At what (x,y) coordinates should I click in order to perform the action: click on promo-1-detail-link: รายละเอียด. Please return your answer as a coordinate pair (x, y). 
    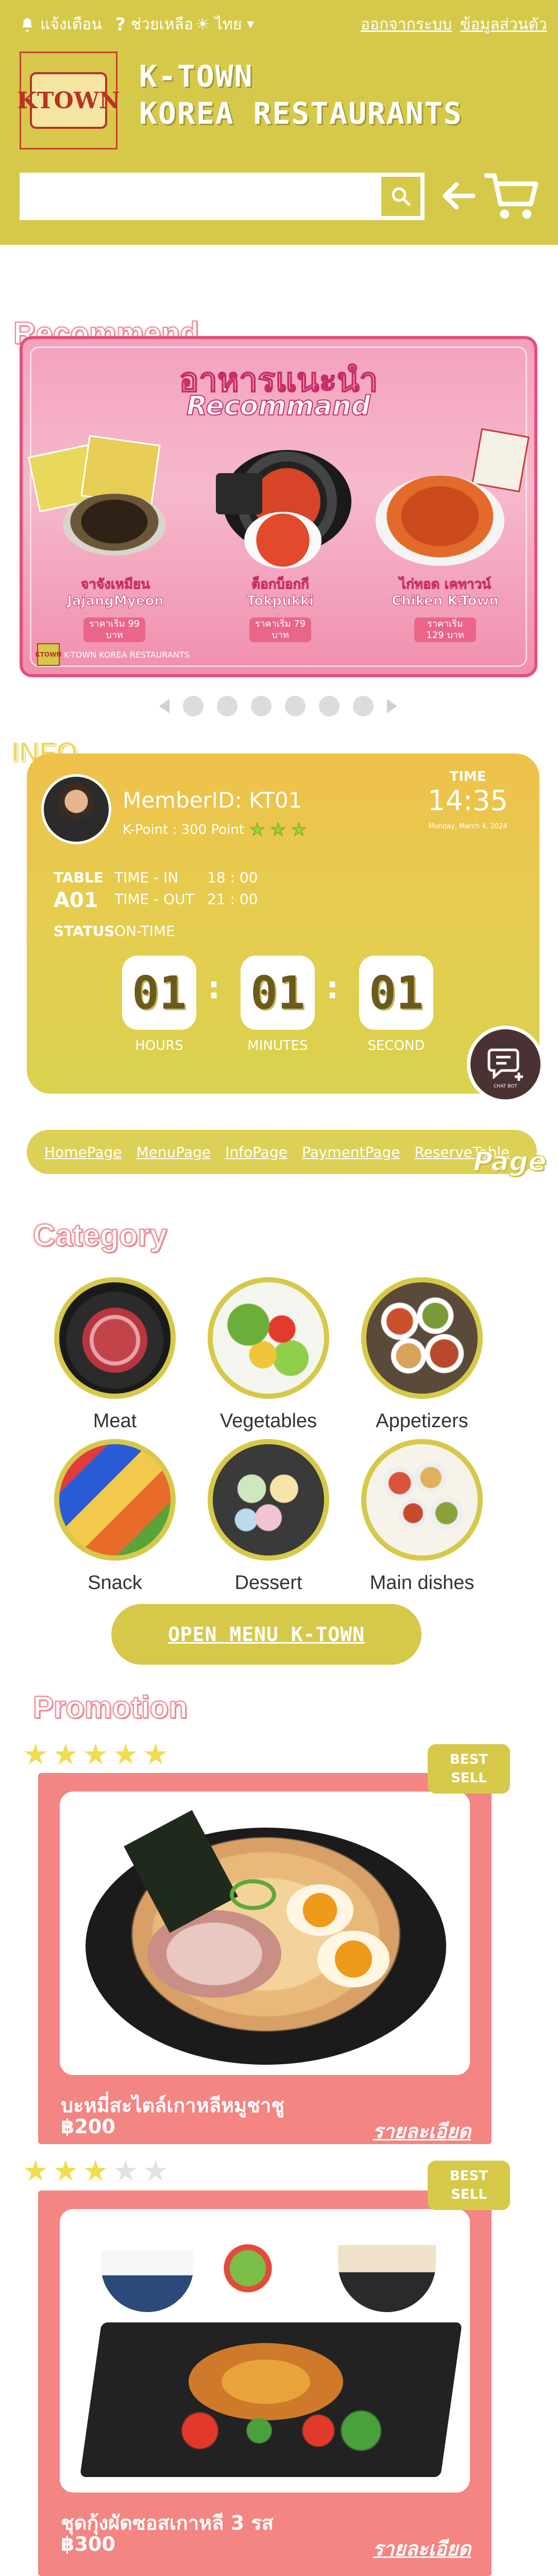
    Looking at the image, I should click on (422, 2131).